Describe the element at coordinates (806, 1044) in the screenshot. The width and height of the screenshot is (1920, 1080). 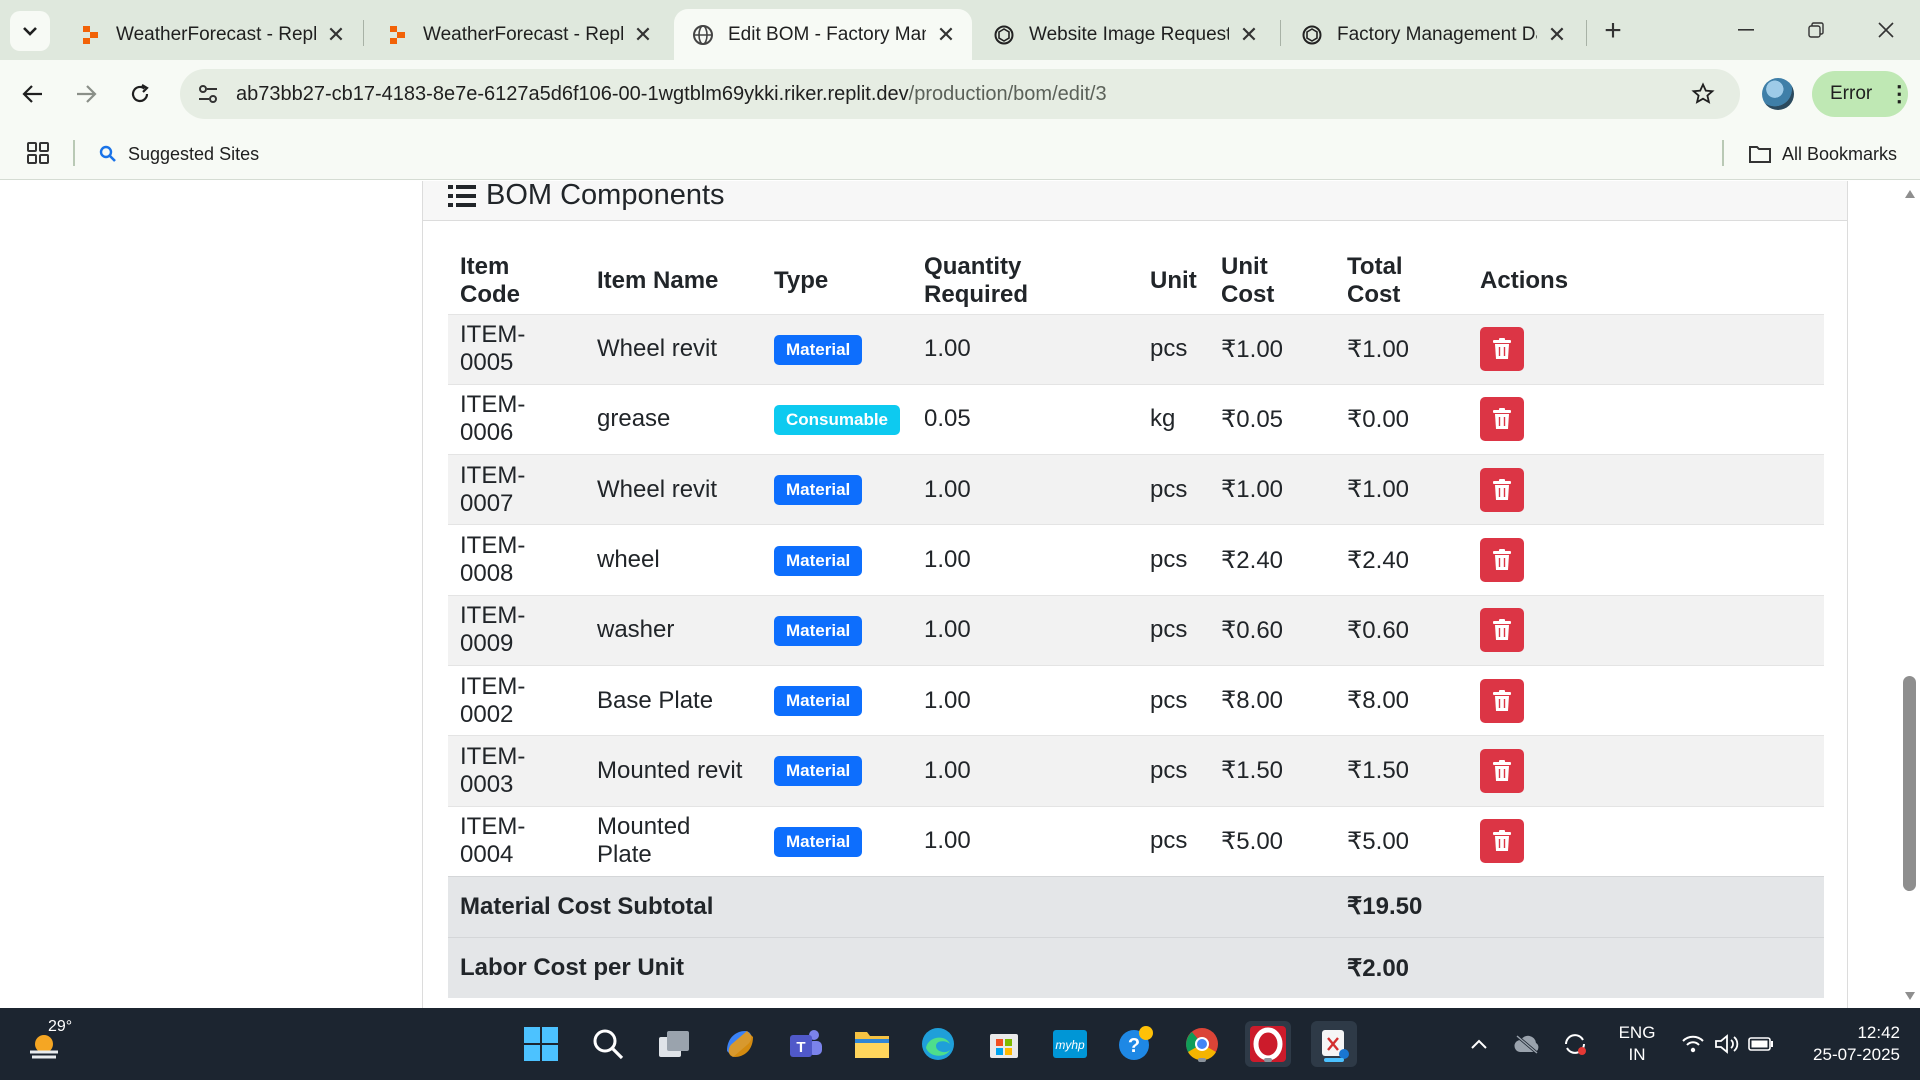
I see `teams-app: T` at that location.